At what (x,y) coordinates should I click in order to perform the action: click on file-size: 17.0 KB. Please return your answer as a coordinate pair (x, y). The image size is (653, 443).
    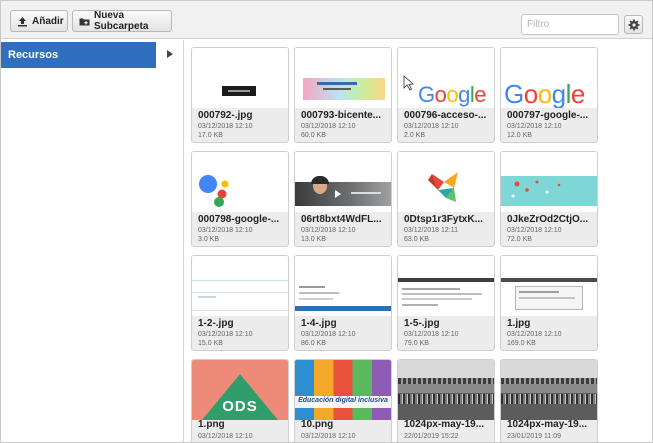
    Looking at the image, I should click on (210, 135).